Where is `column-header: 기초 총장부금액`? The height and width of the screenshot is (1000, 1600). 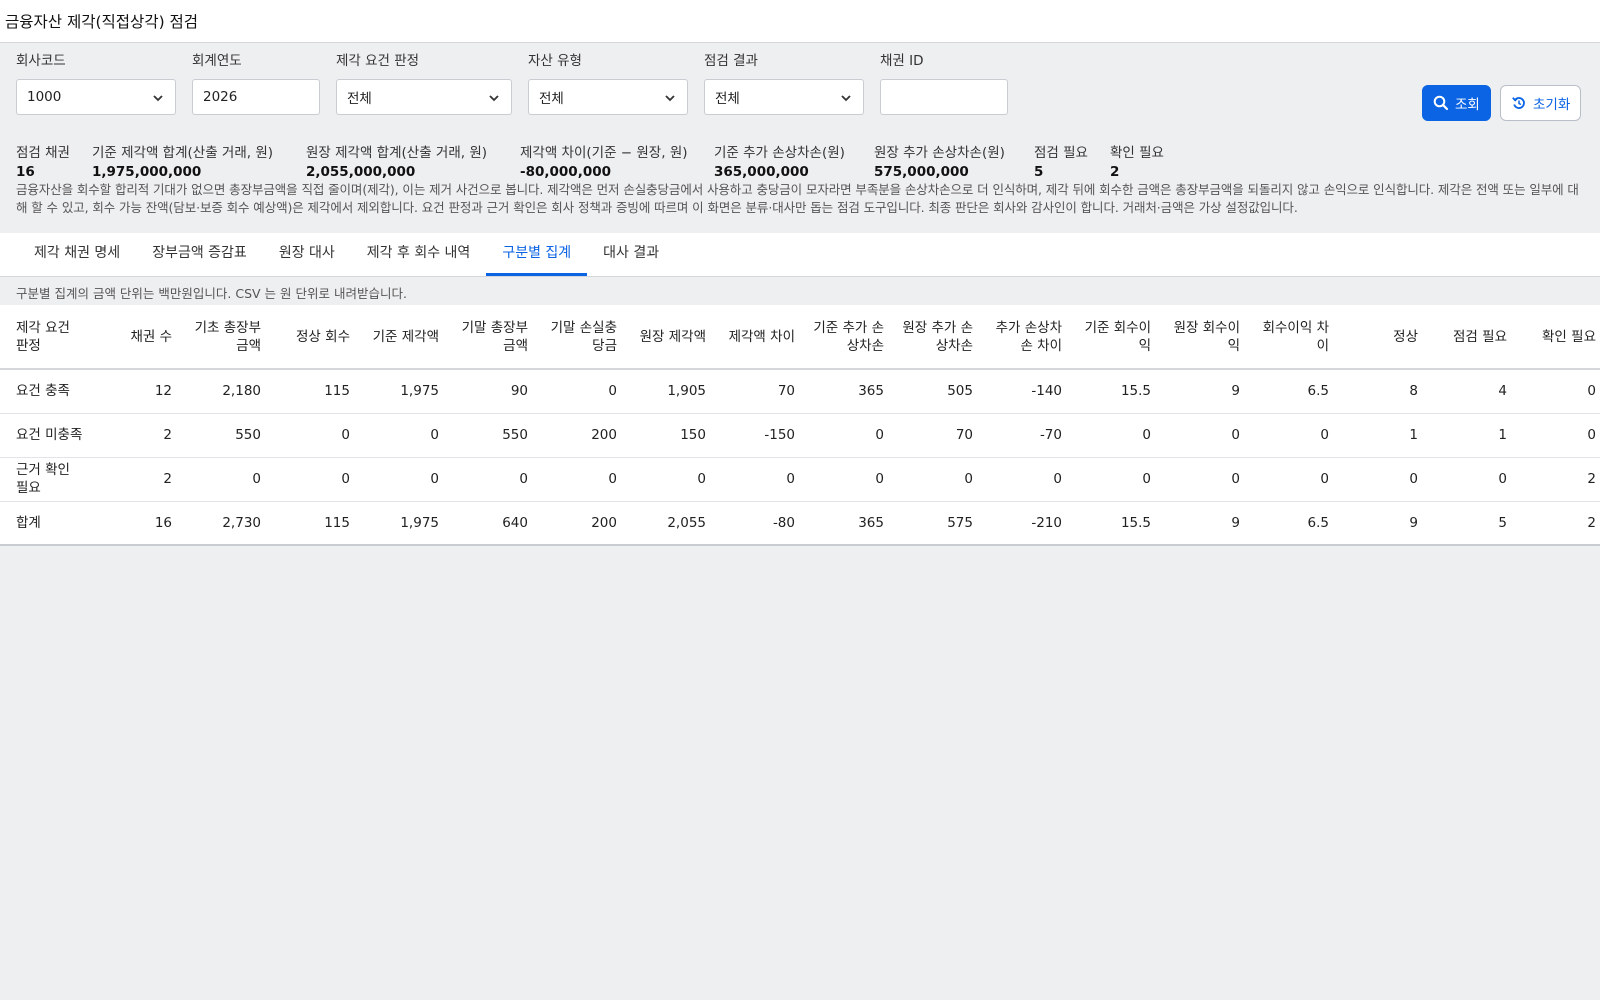
column-header: 기초 총장부금액 is located at coordinates (224, 337).